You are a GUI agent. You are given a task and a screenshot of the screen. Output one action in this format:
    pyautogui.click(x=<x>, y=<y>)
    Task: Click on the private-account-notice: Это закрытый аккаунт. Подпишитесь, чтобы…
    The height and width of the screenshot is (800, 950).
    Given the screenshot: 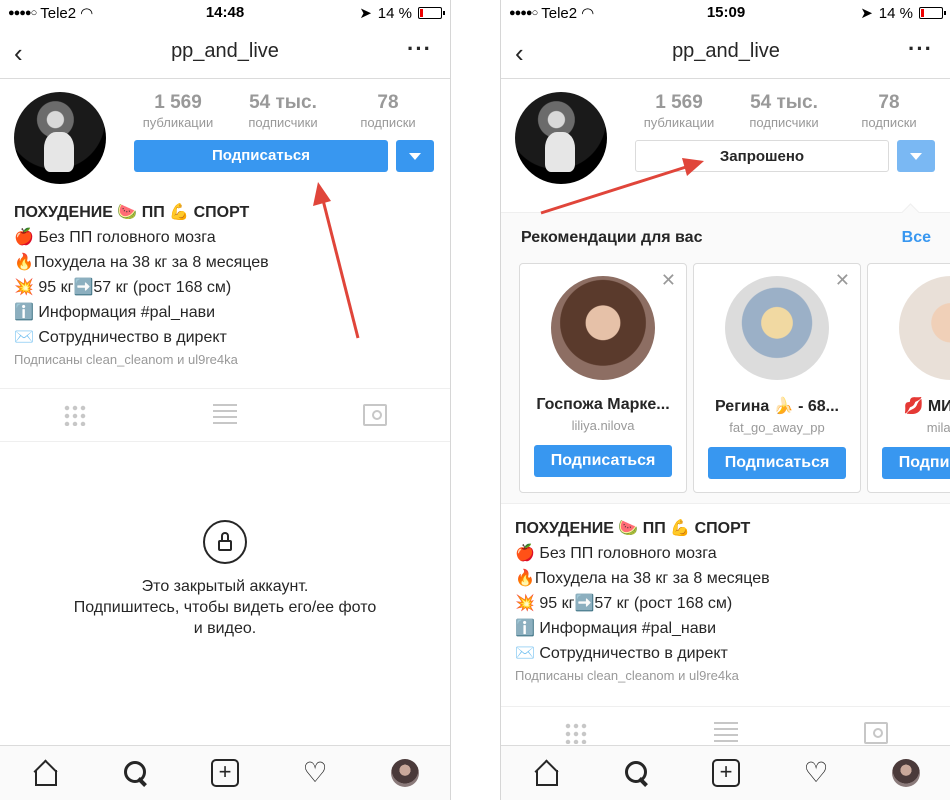 What is the action you would take?
    pyautogui.click(x=225, y=579)
    